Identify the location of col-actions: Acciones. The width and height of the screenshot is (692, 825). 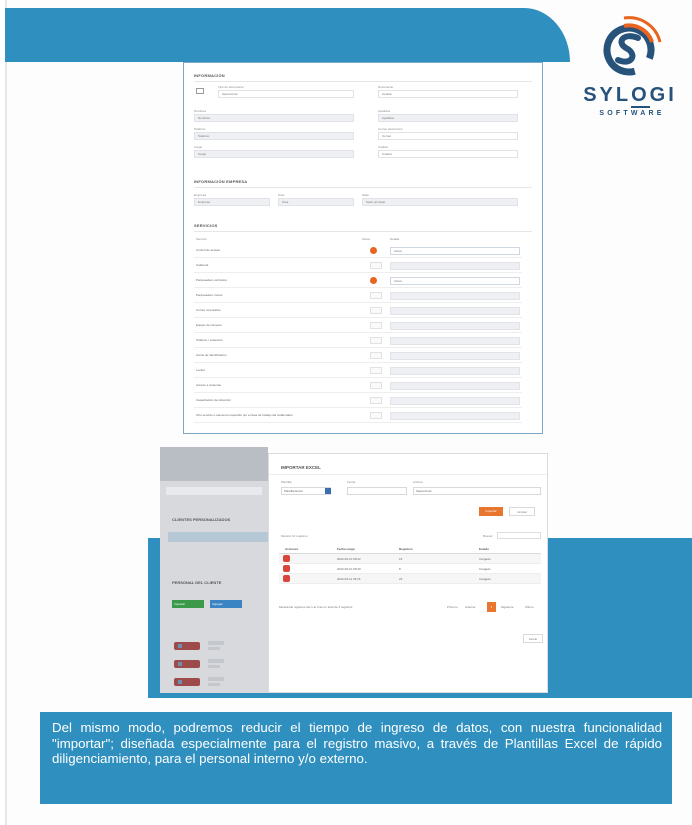
(292, 549).